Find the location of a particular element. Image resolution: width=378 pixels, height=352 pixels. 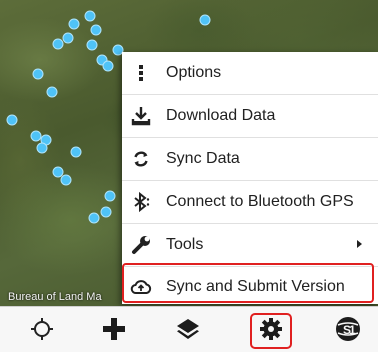

menu-item-sync-and-submit-version: Sync and Submit Version is located at coordinates (250, 287).